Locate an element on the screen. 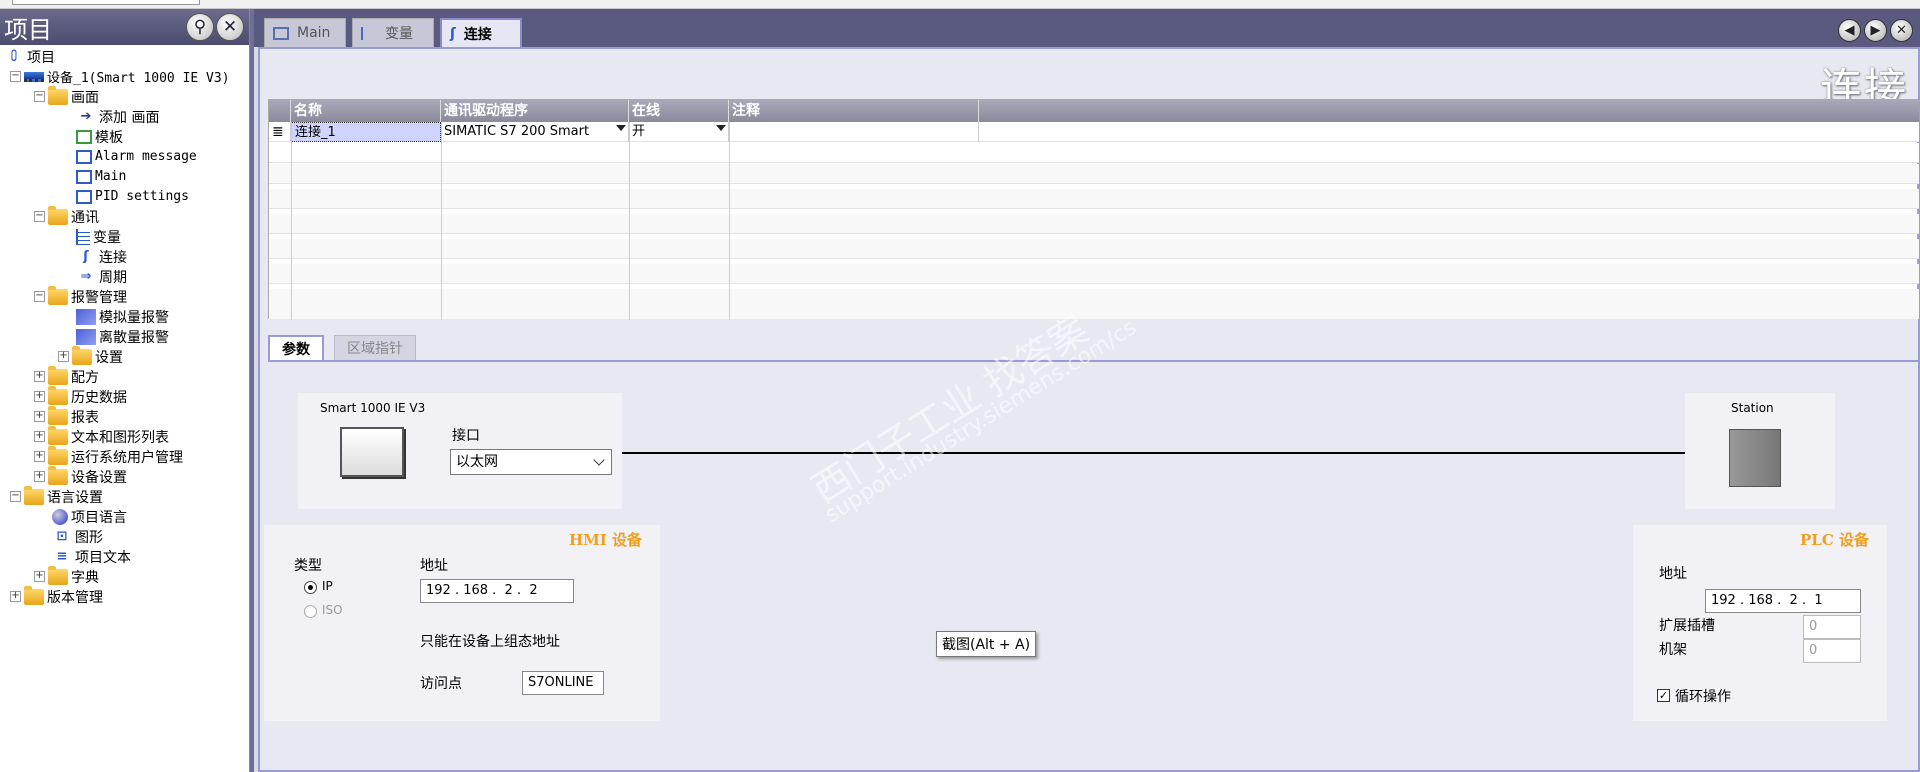 Image resolution: width=1920 pixels, height=772 pixels. type-iso-label: ISO is located at coordinates (332, 610).